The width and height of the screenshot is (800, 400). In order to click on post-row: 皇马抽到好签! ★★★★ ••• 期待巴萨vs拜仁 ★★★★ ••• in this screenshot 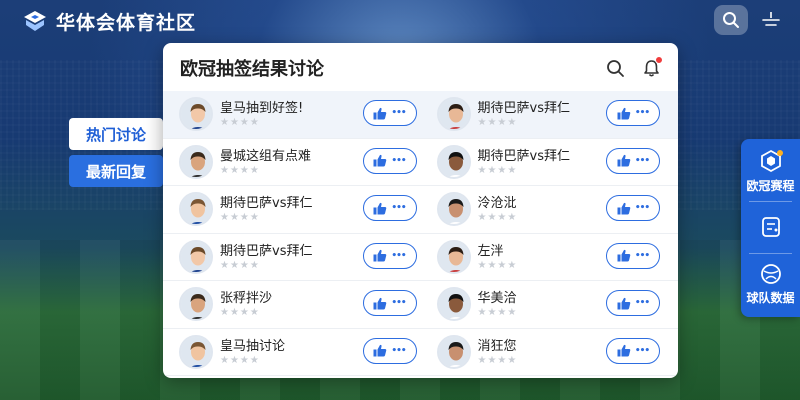, I will do `click(420, 115)`.